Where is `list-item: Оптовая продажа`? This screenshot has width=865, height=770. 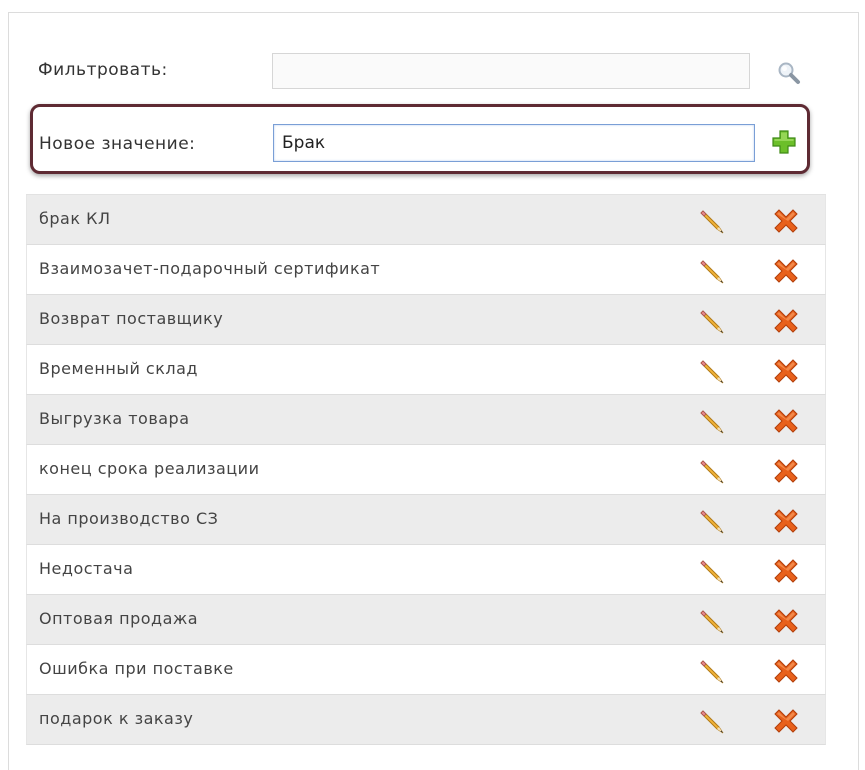 list-item: Оптовая продажа is located at coordinates (426, 620).